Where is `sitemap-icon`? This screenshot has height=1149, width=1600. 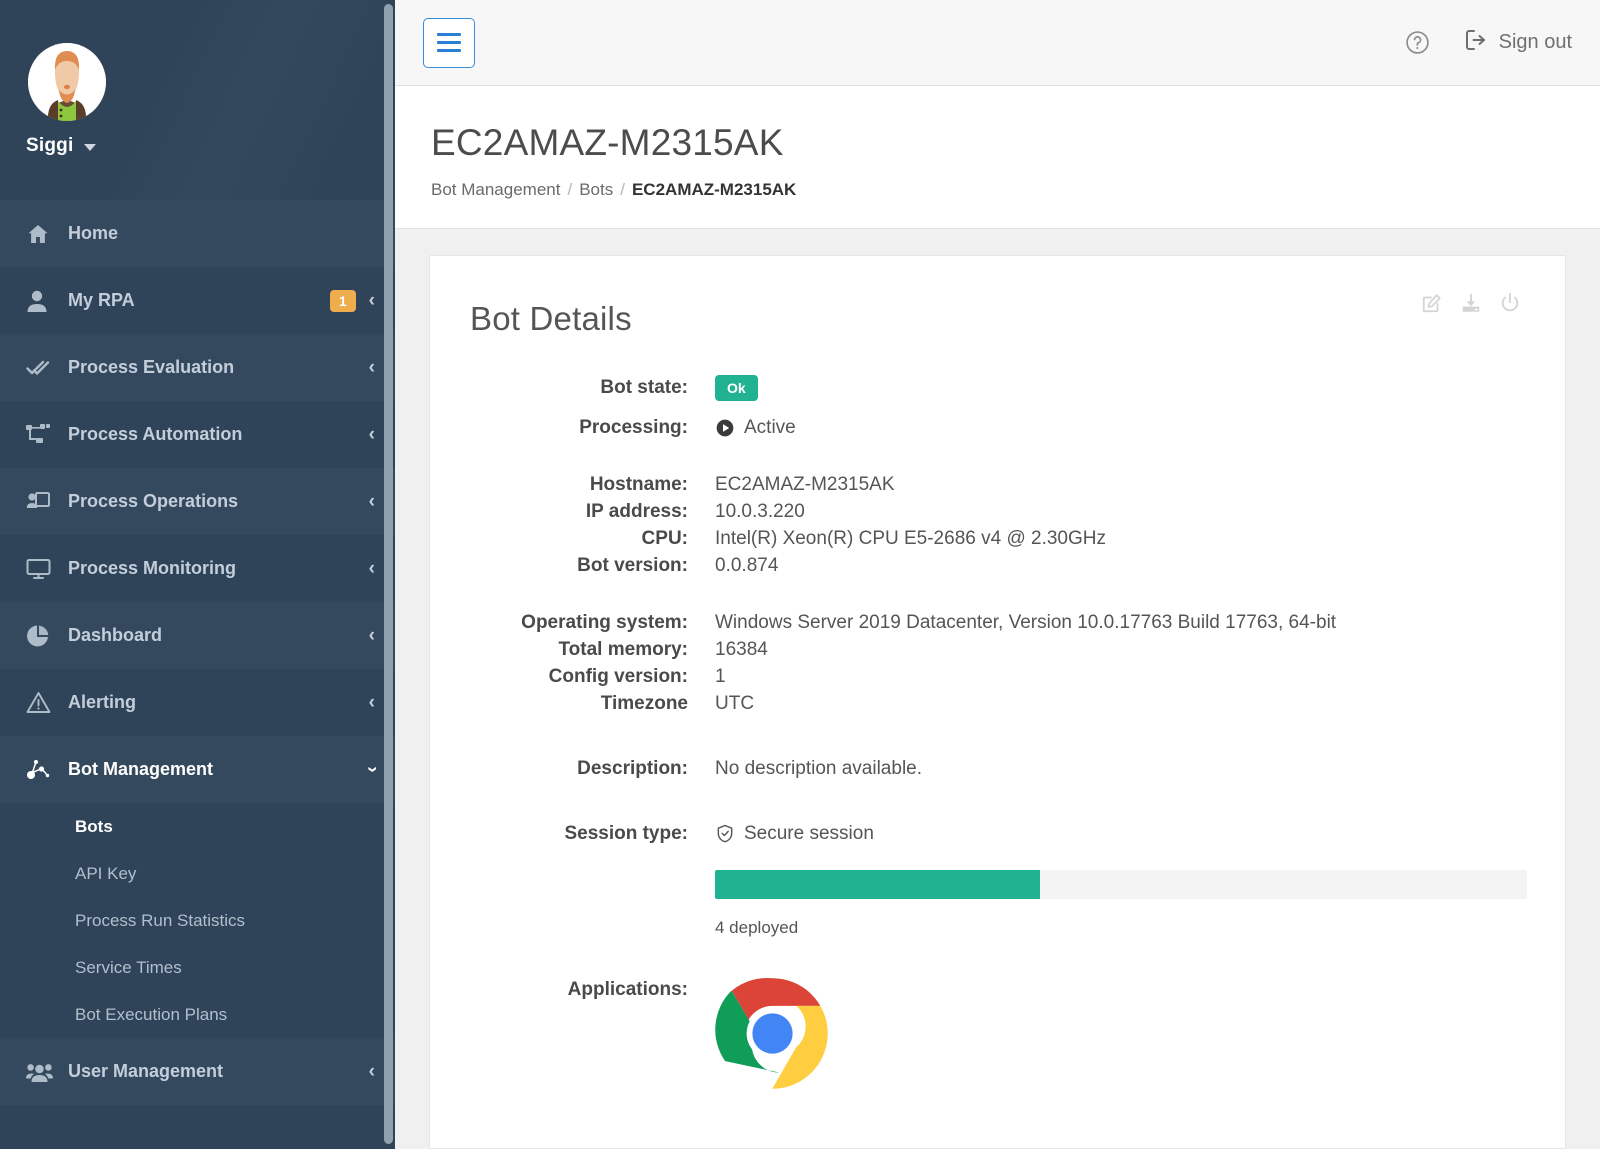
sitemap-icon is located at coordinates (41, 434).